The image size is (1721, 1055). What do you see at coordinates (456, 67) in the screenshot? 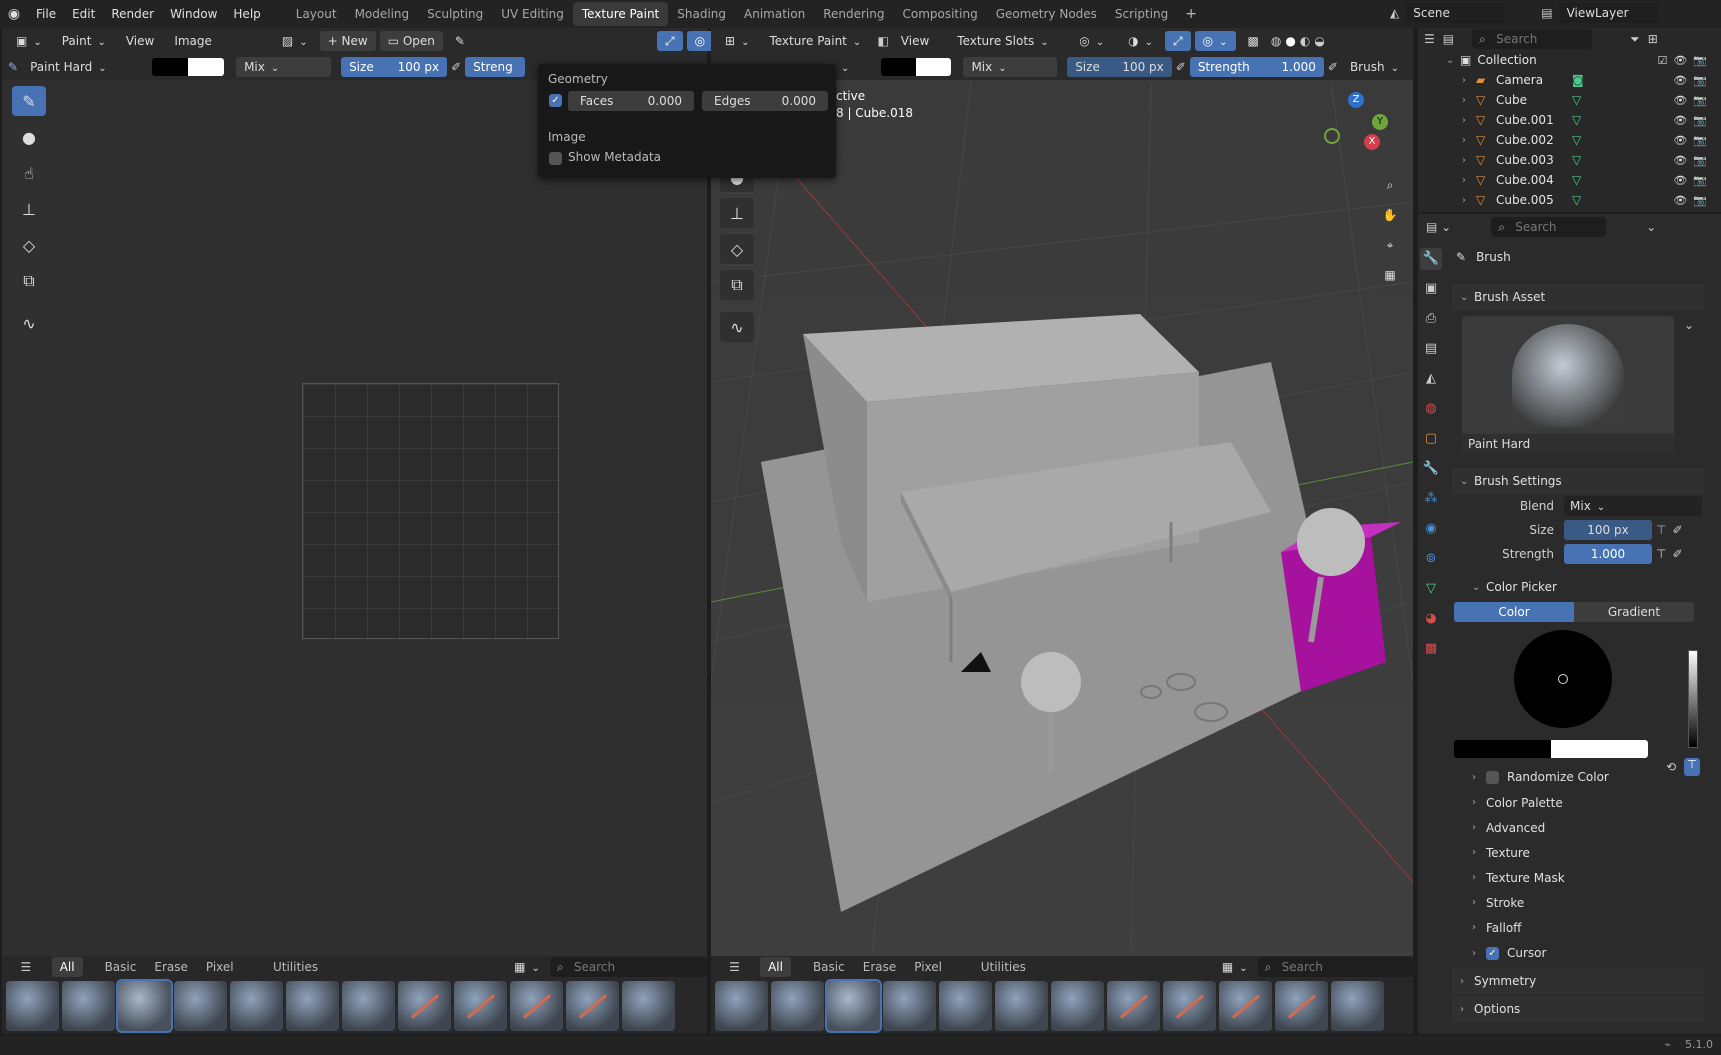
I see `size-pressure-icon: ✐` at bounding box center [456, 67].